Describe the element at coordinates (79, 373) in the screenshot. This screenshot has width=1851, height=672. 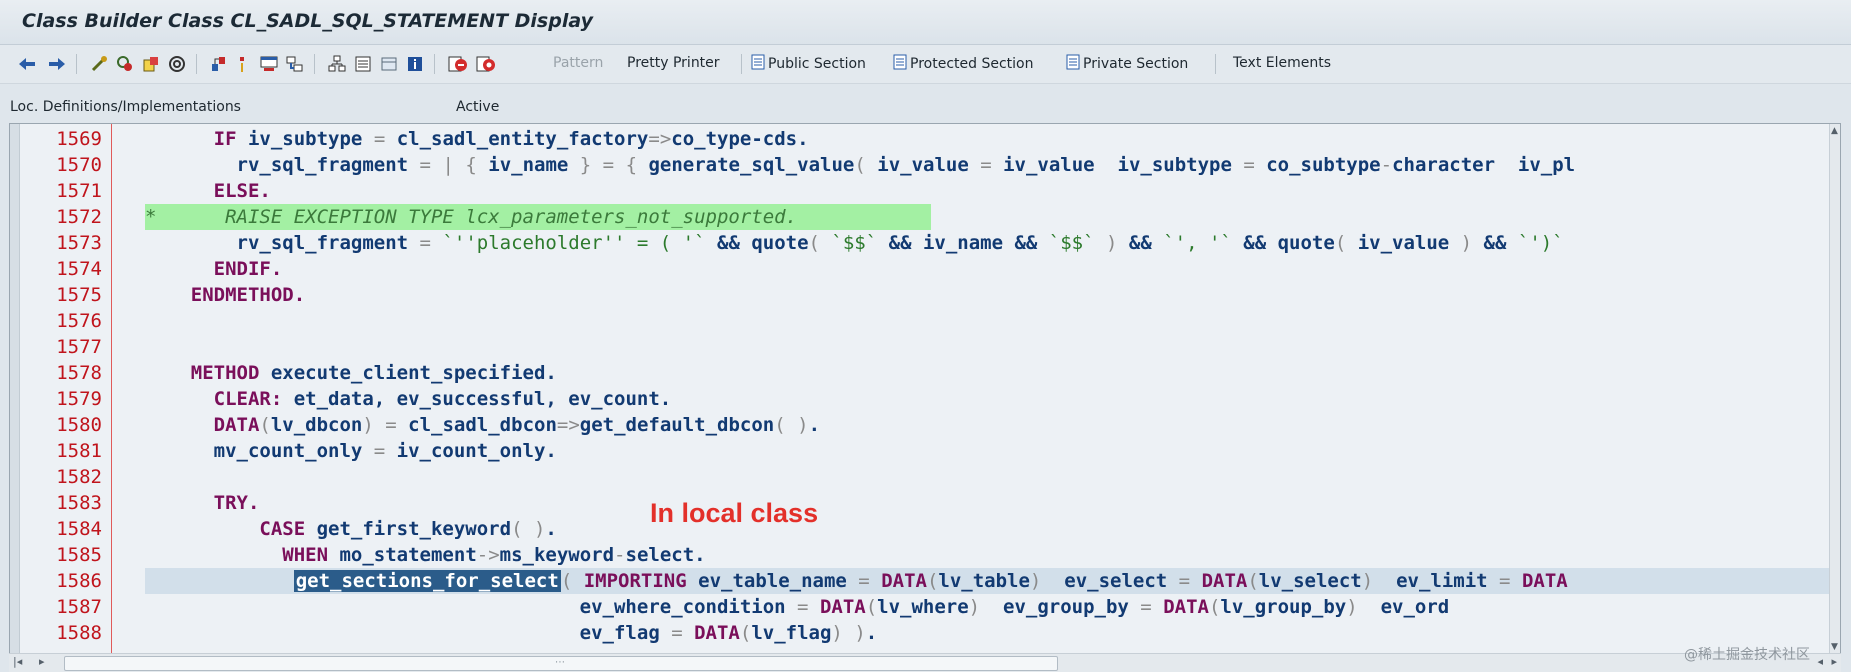
I see `line-number: 1578` at that location.